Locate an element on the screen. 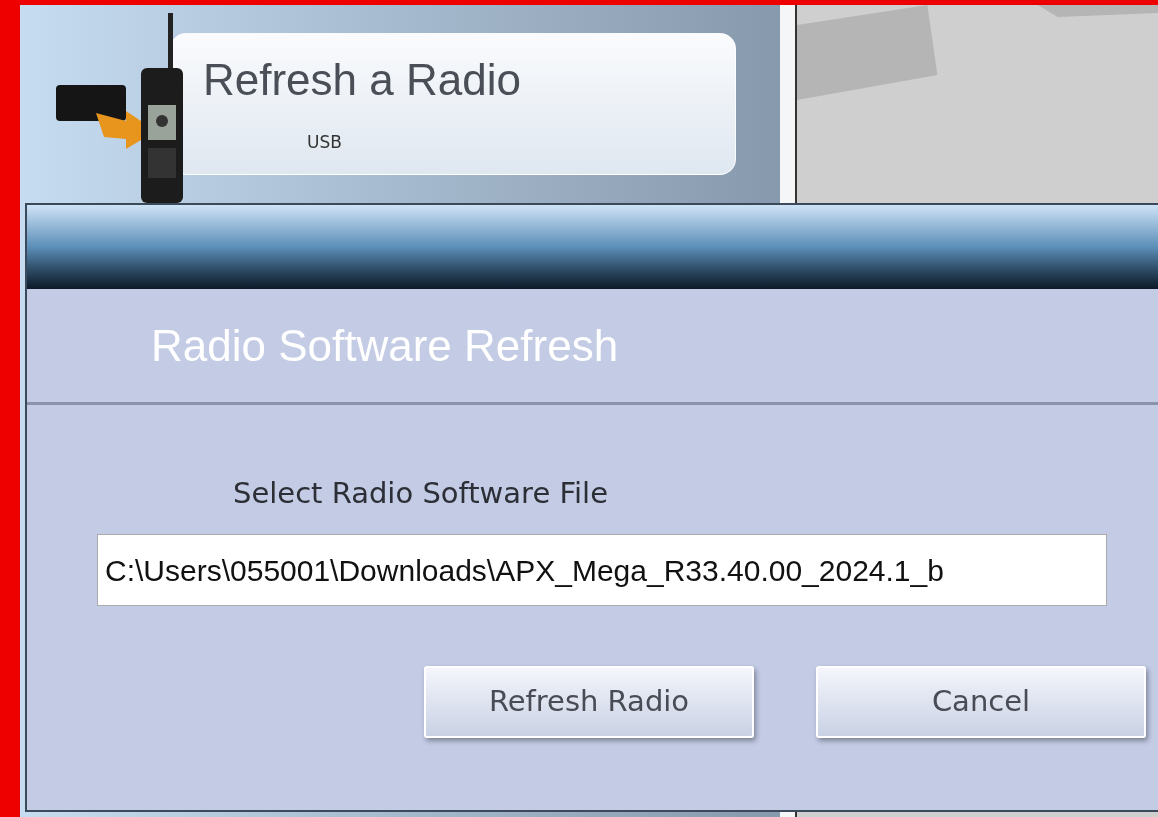 Image resolution: width=1158 pixels, height=817 pixels. dialog-heading: Radio Software Refresh is located at coordinates (385, 345).